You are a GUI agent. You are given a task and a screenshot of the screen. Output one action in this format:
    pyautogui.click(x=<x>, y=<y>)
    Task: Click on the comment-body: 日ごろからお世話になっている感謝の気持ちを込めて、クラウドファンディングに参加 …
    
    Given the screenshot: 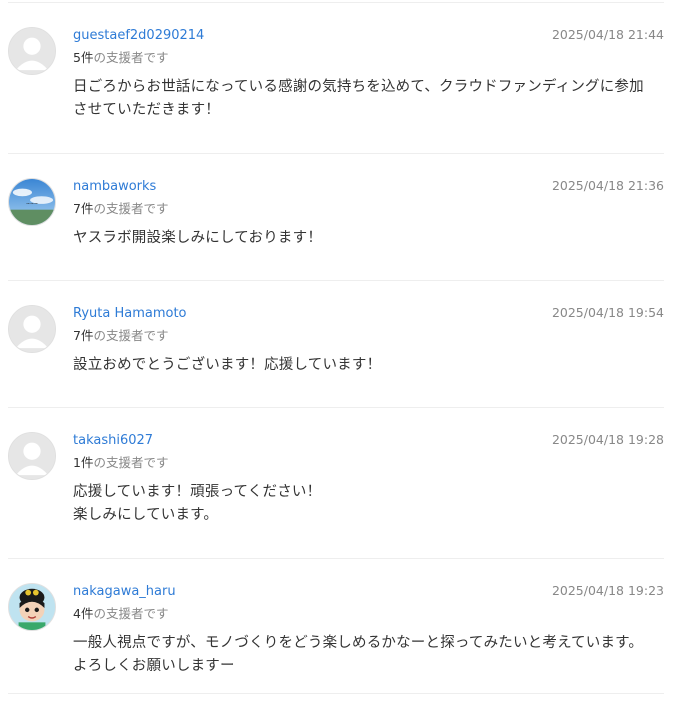 What is the action you would take?
    pyautogui.click(x=368, y=99)
    